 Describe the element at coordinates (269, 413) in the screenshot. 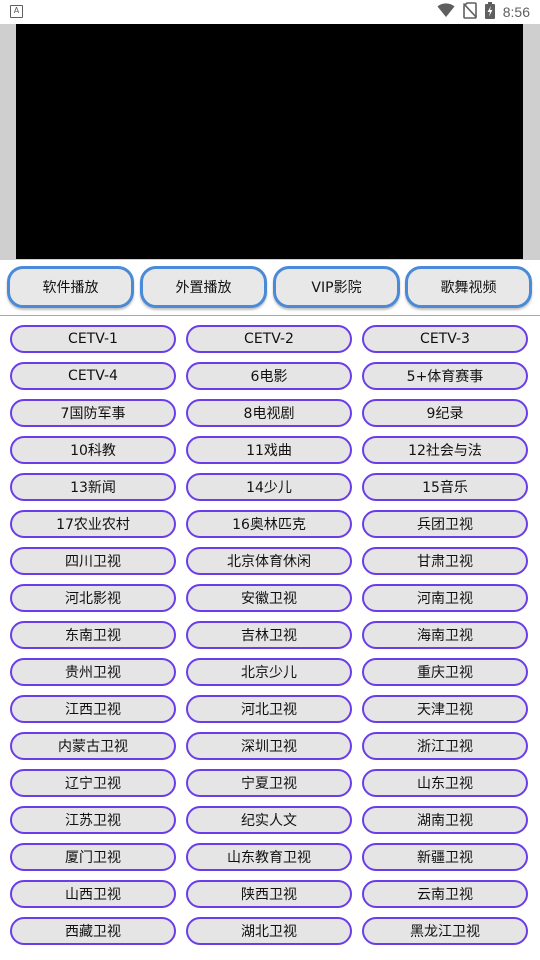

I see `channel-button: 8电视剧` at that location.